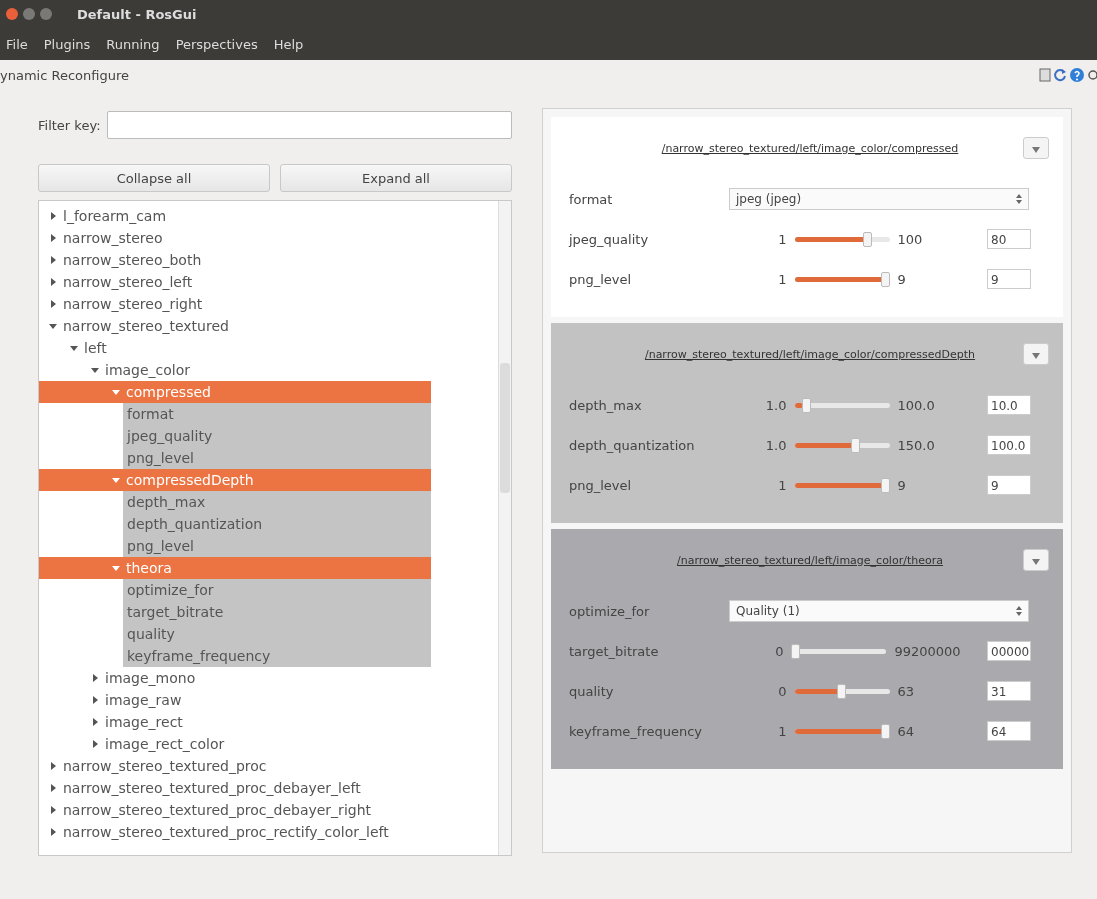  I want to click on tree-item: l_forearm_cam, so click(103, 216).